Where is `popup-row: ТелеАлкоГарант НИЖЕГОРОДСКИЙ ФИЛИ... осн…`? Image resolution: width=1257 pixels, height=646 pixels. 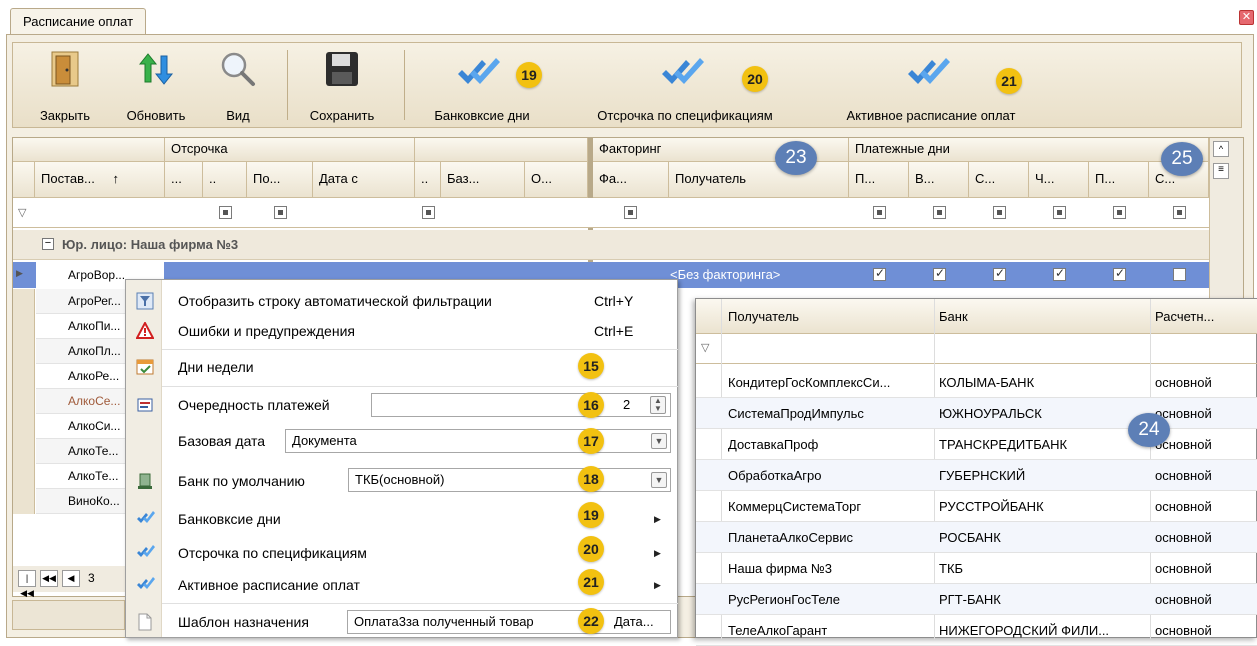
popup-row: ТелеАлкоГарант НИЖЕГОРОДСКИЙ ФИЛИ... осн… is located at coordinates (976, 630).